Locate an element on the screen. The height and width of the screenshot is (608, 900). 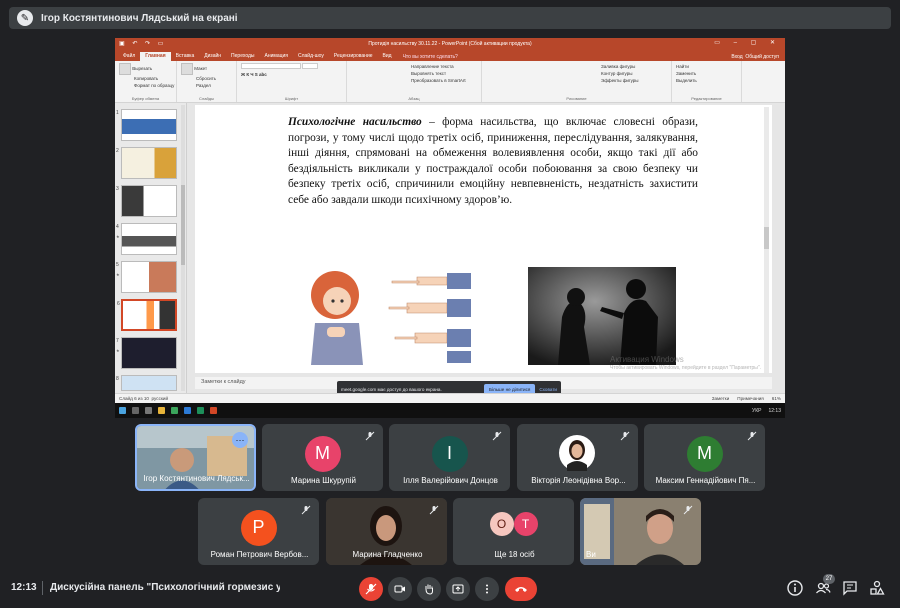
end-call-button is located at coordinates (521, 589).